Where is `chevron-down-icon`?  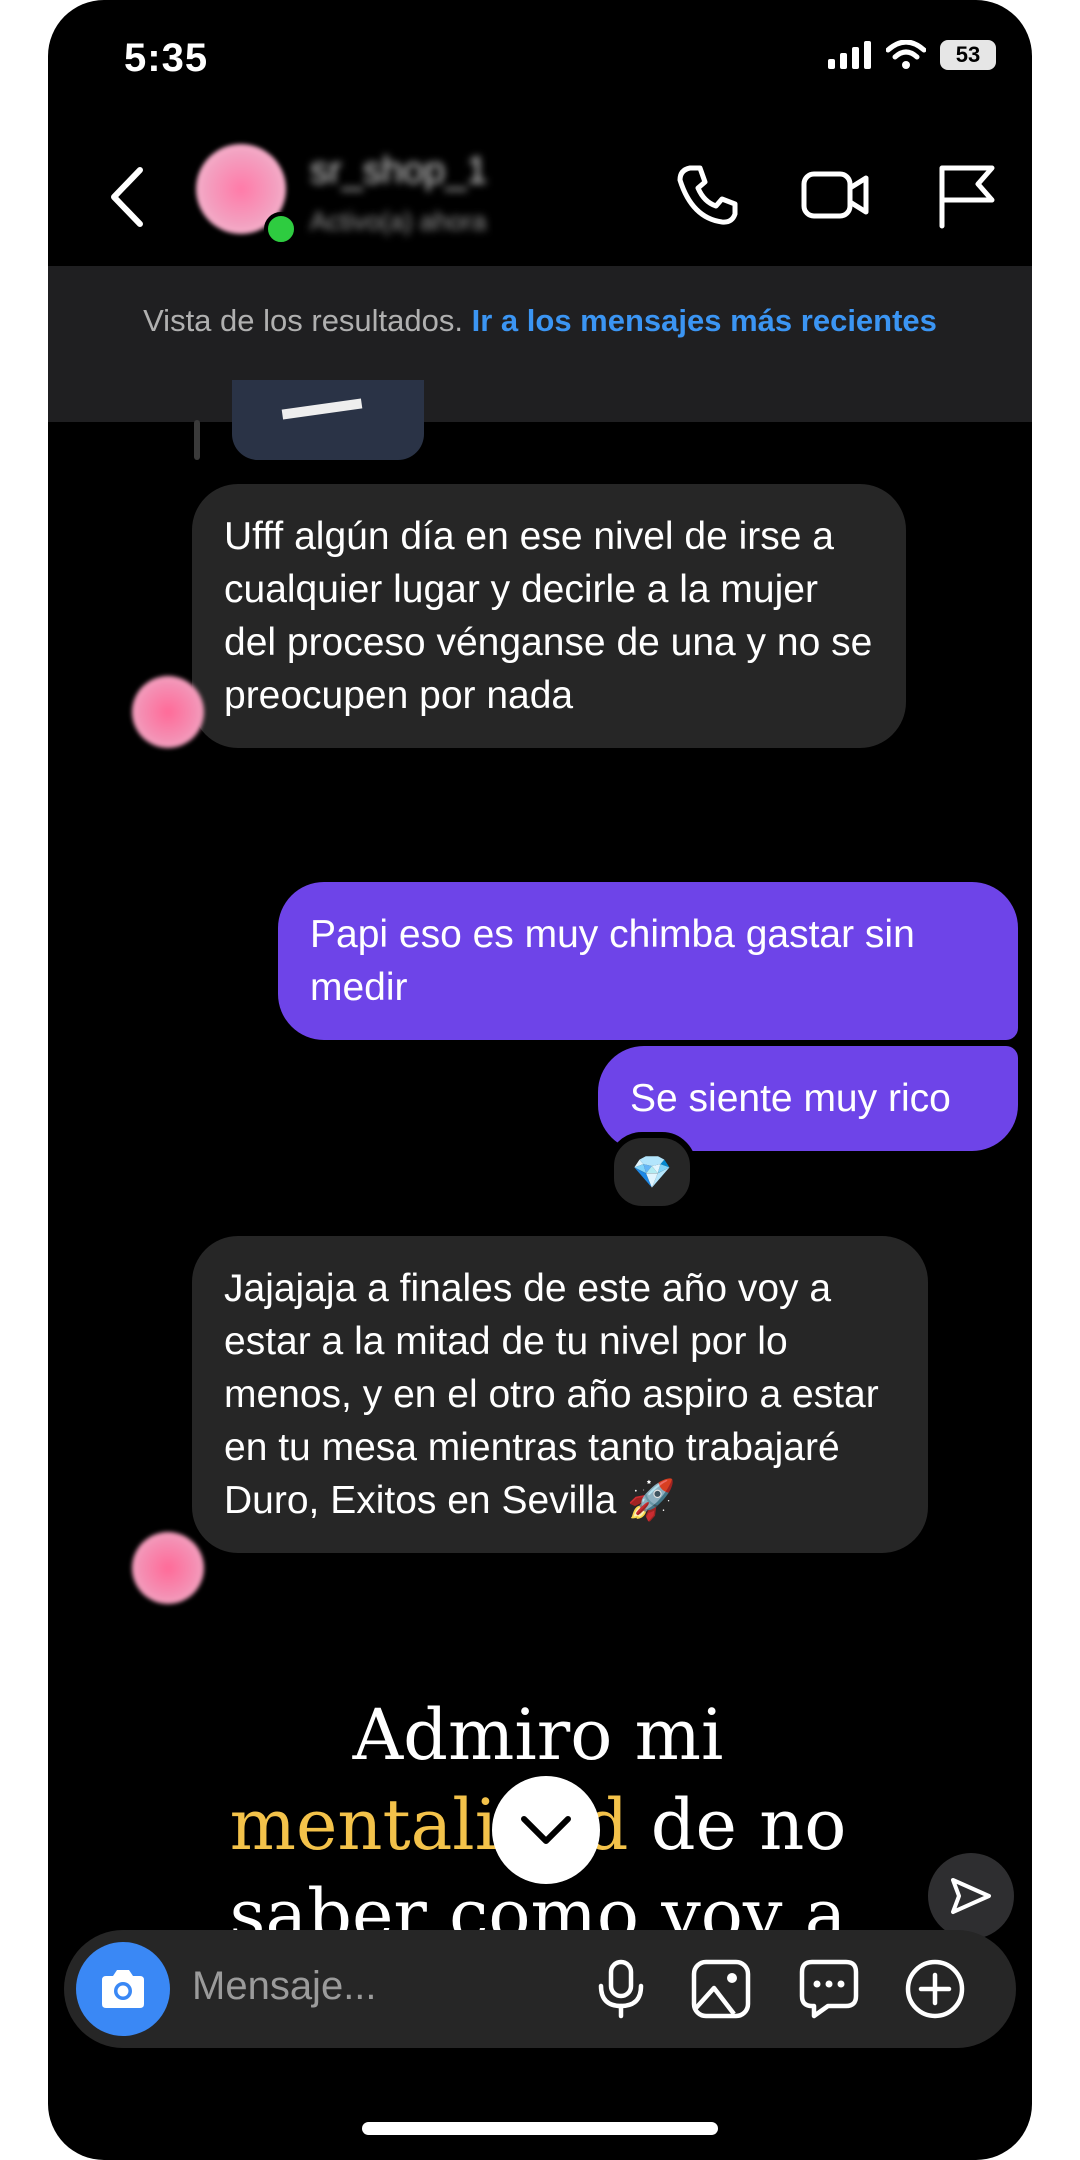
chevron-down-icon is located at coordinates (546, 1830).